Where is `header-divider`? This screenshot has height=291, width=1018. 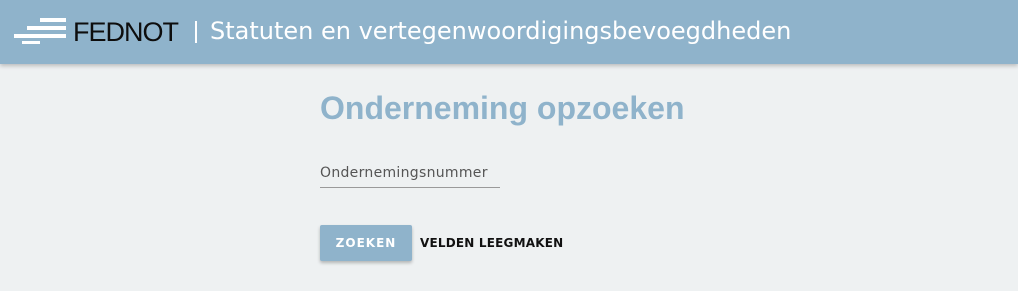 header-divider is located at coordinates (196, 32).